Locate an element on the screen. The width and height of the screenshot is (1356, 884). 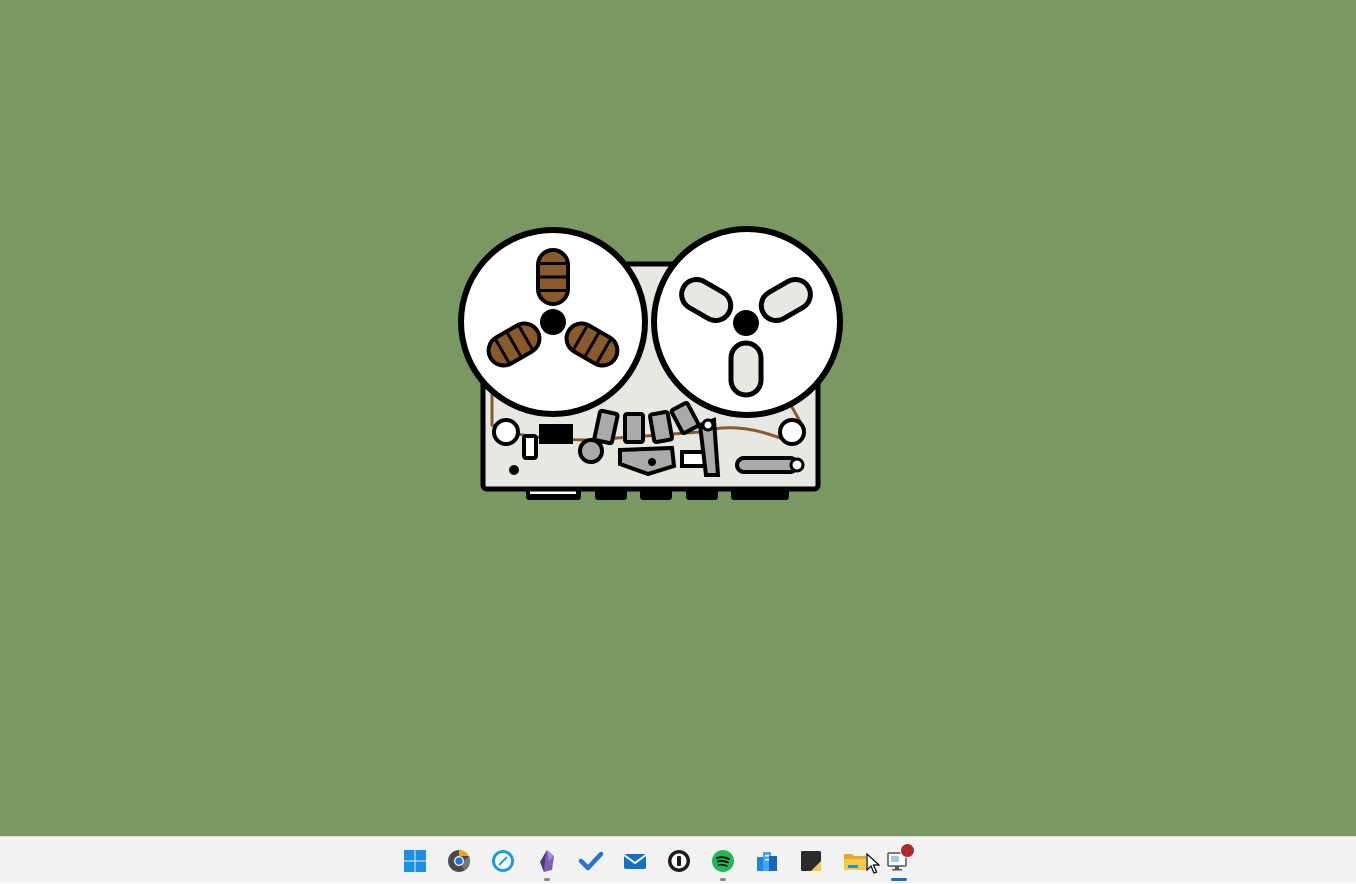
taskbar-sticky-notes-button is located at coordinates (811, 861).